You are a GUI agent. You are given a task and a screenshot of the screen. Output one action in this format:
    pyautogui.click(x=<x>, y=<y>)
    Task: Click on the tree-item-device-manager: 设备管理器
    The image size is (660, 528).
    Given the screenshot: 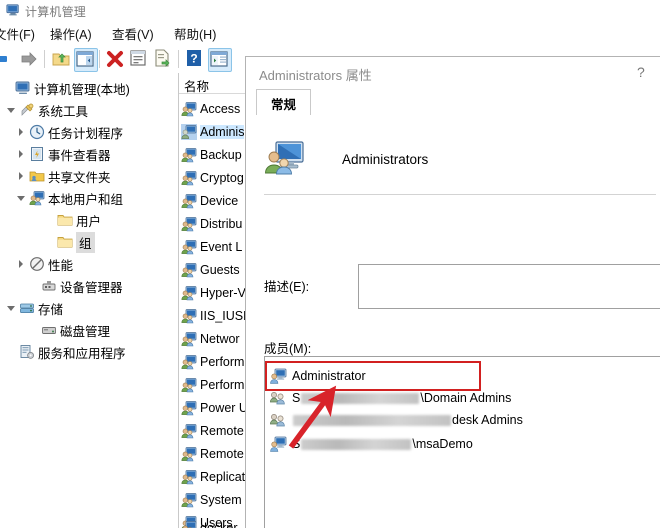 What is the action you would take?
    pyautogui.click(x=75, y=286)
    